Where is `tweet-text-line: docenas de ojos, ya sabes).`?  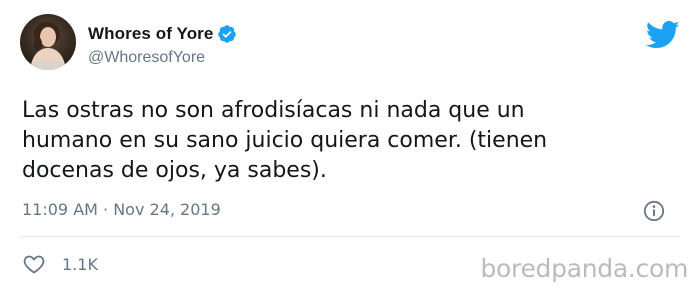 tweet-text-line: docenas de ojos, ya sabes). is located at coordinates (174, 170).